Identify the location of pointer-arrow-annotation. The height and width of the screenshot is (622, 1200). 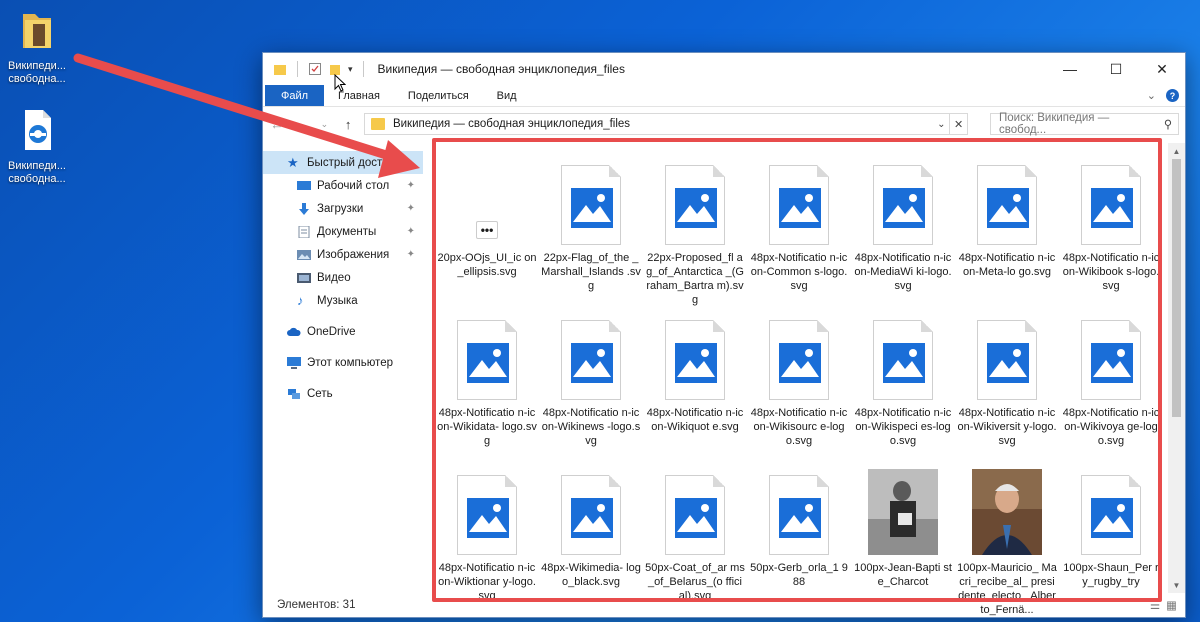
(246, 115).